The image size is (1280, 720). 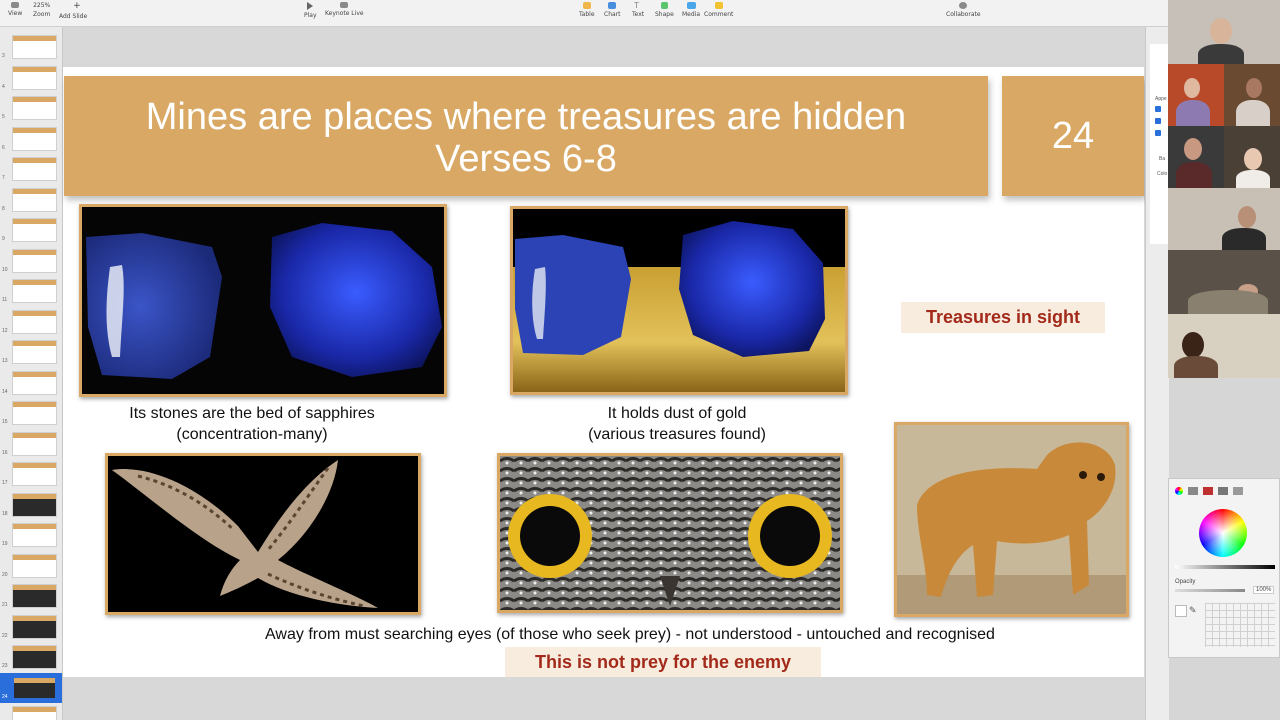 I want to click on slide-thumbnail-number: 4, so click(x=3, y=86).